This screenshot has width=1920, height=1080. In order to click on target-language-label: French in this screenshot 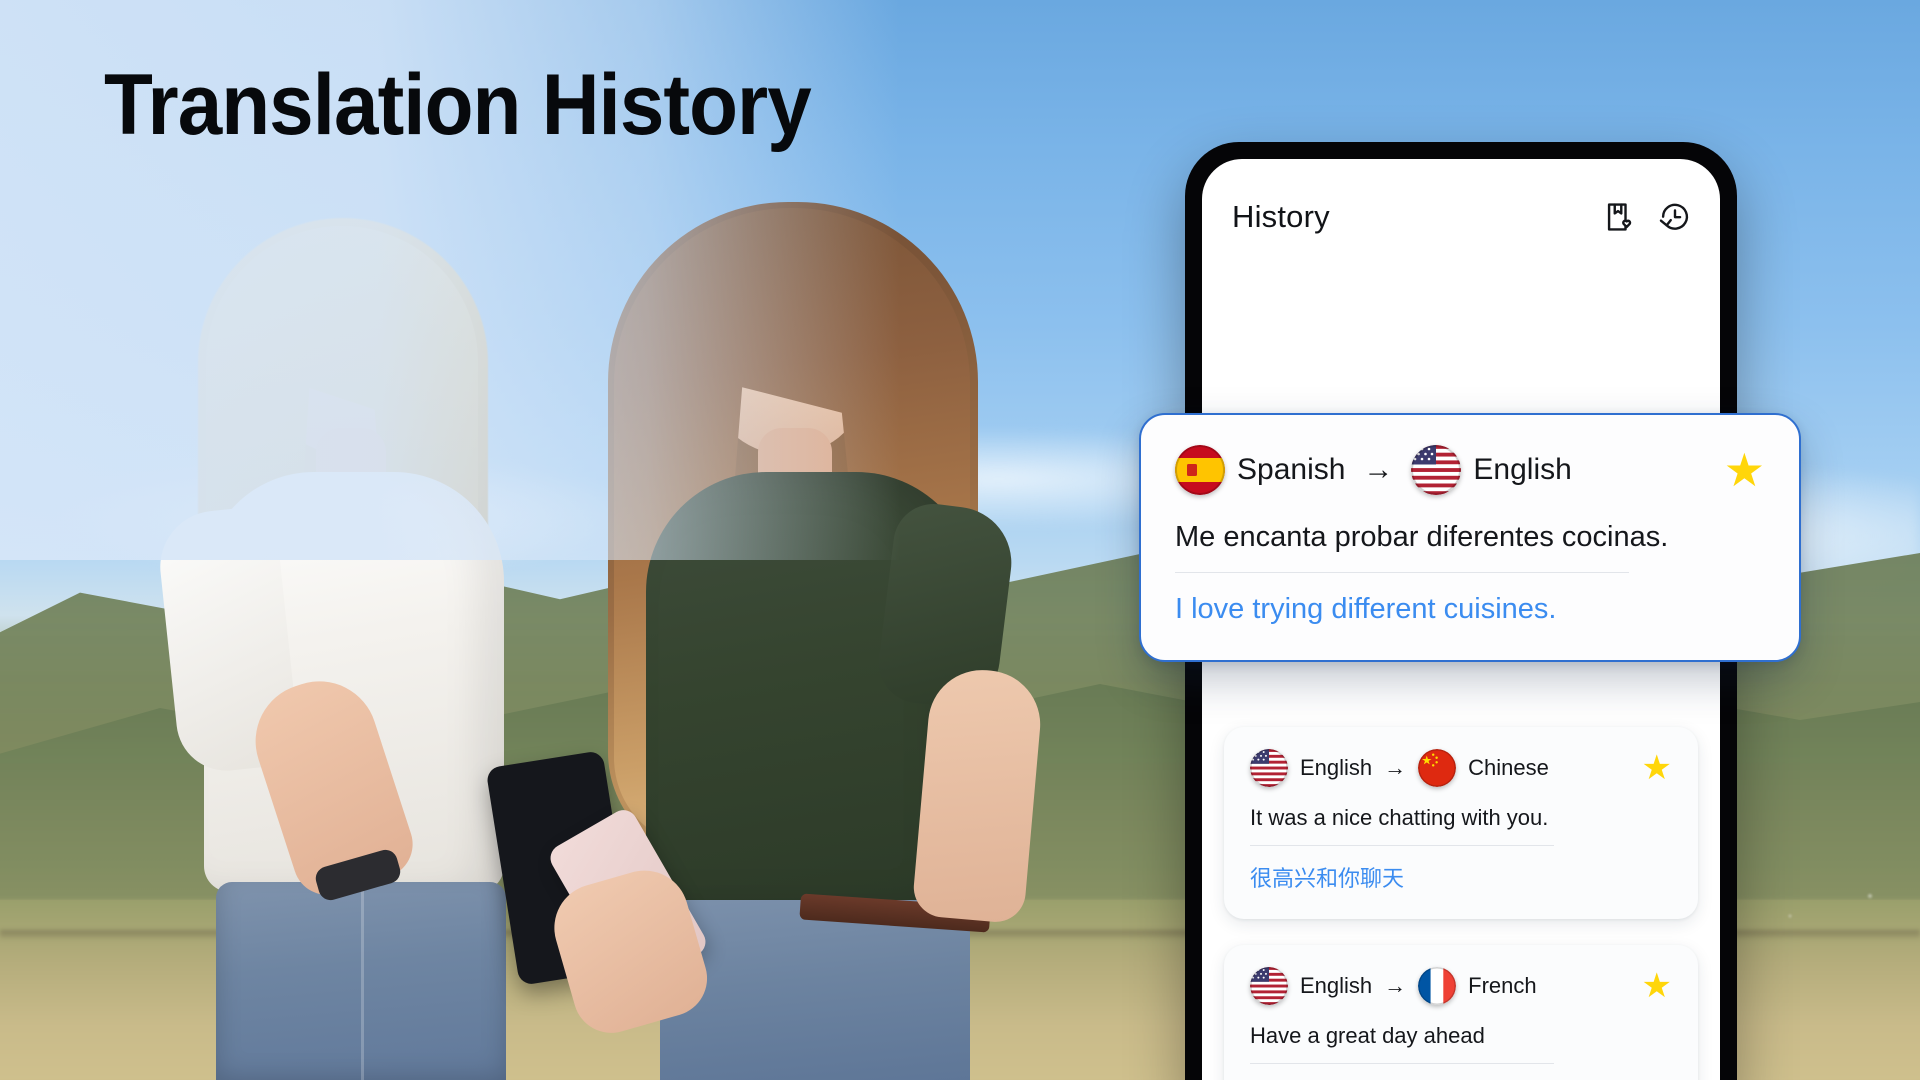, I will do `click(1502, 985)`.